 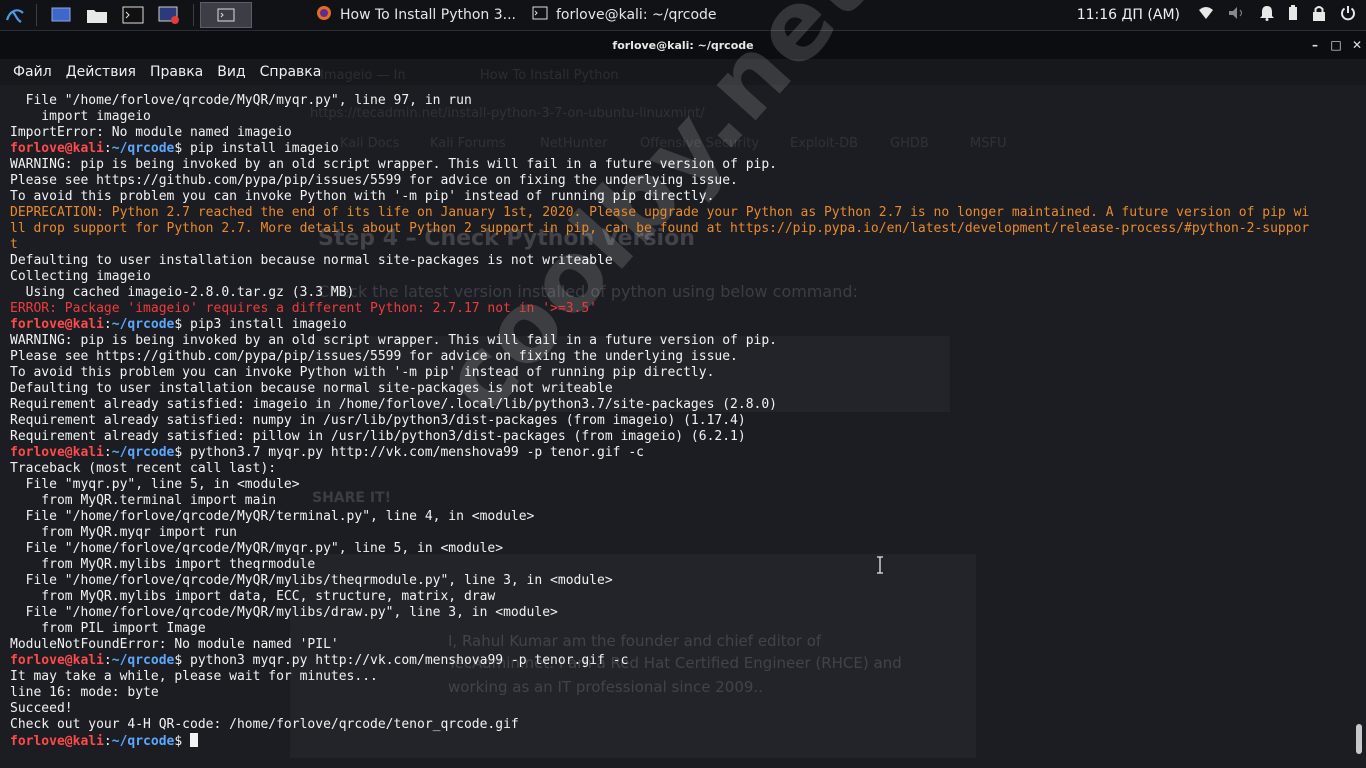 I want to click on terminal-line-text: Traceback (most recent call last):, so click(x=143, y=468).